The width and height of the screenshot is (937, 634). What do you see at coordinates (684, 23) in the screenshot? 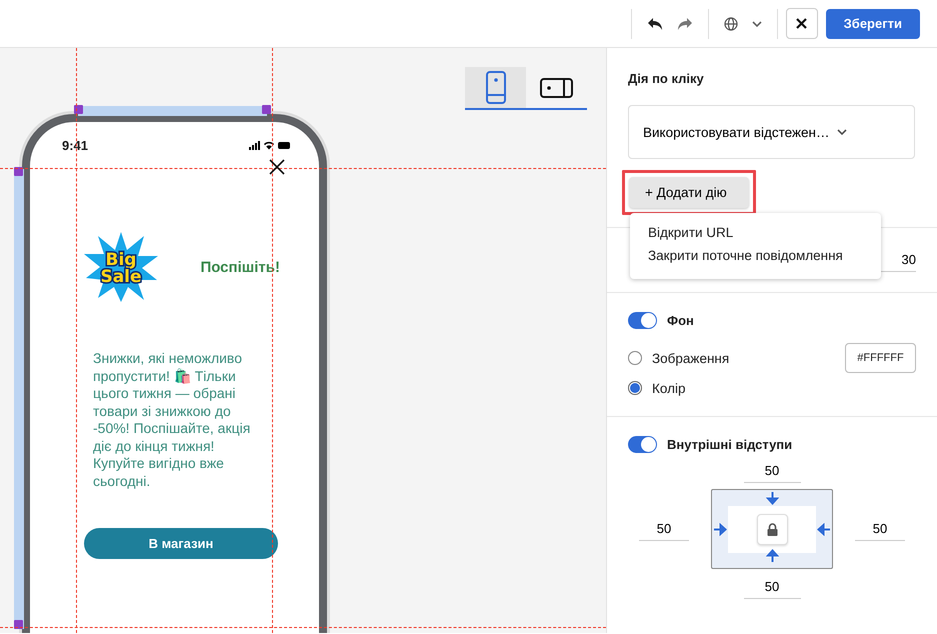
I see `redo-icon` at bounding box center [684, 23].